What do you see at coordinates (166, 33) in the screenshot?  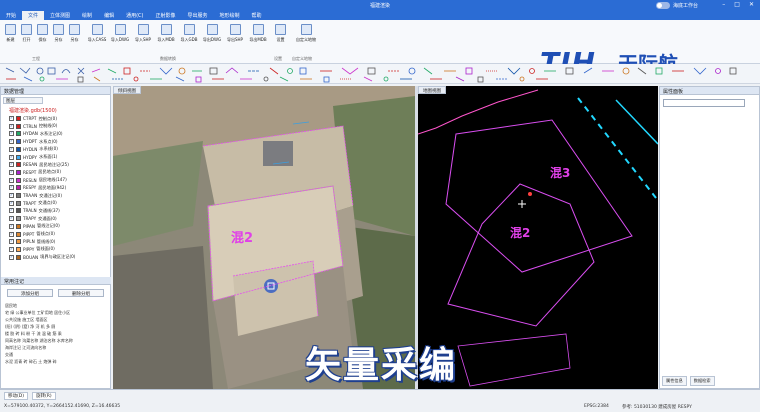 I see `import-mdb-button: 导入MDB` at bounding box center [166, 33].